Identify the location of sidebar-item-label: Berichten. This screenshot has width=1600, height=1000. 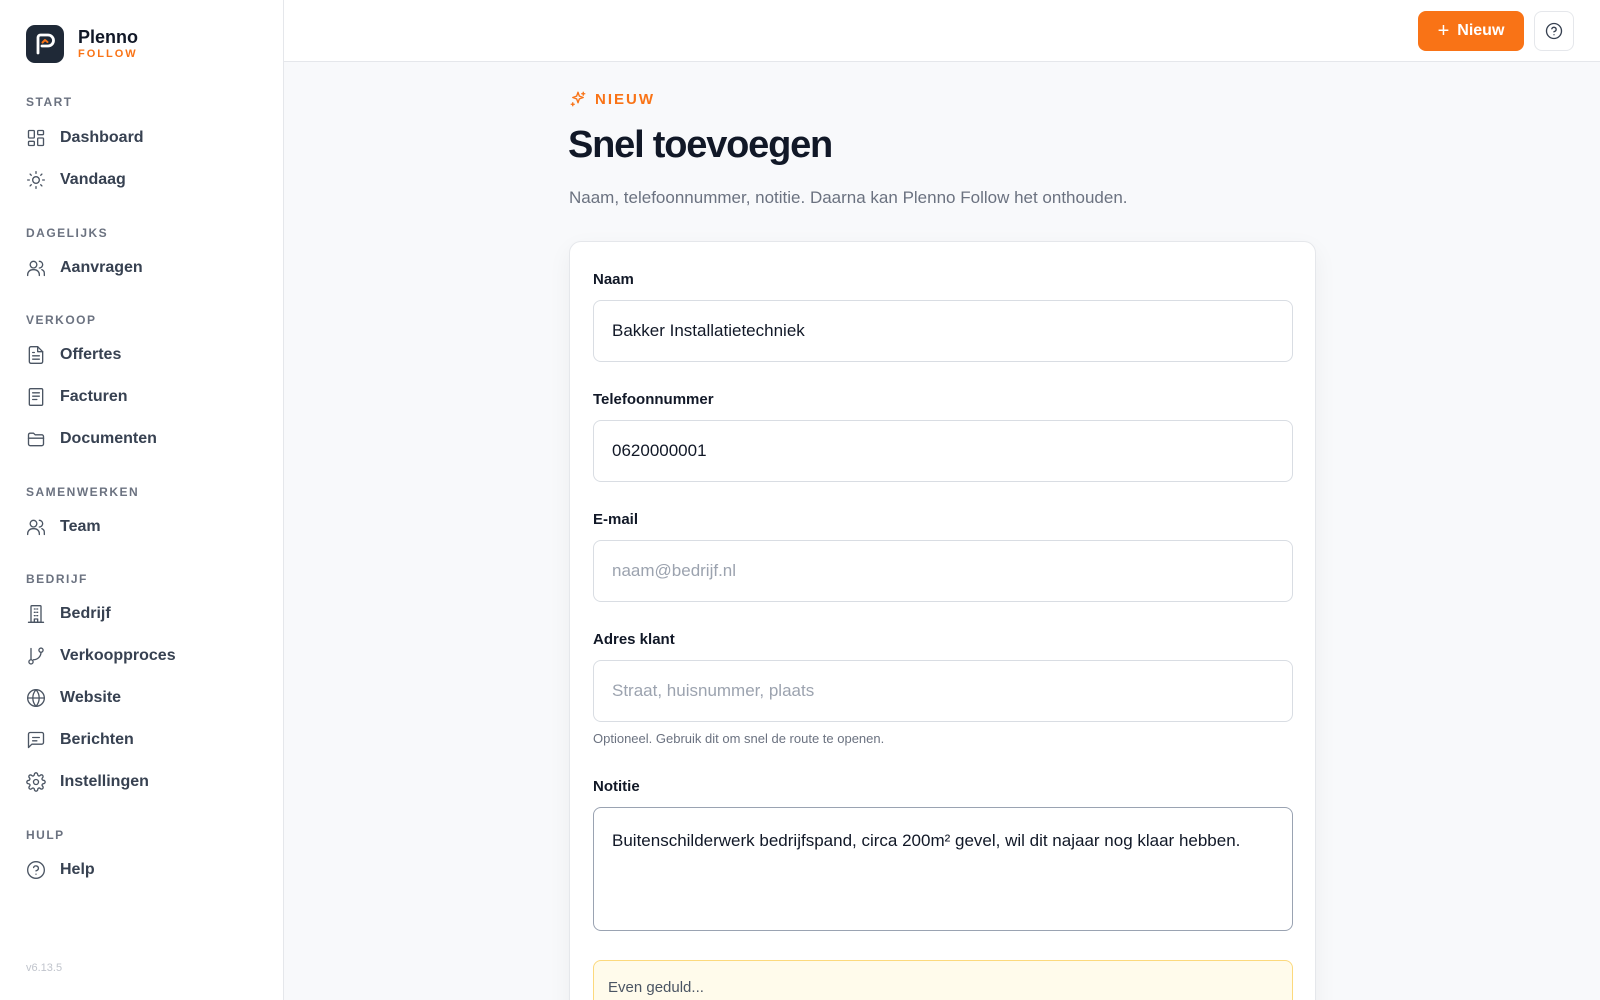
(97, 739).